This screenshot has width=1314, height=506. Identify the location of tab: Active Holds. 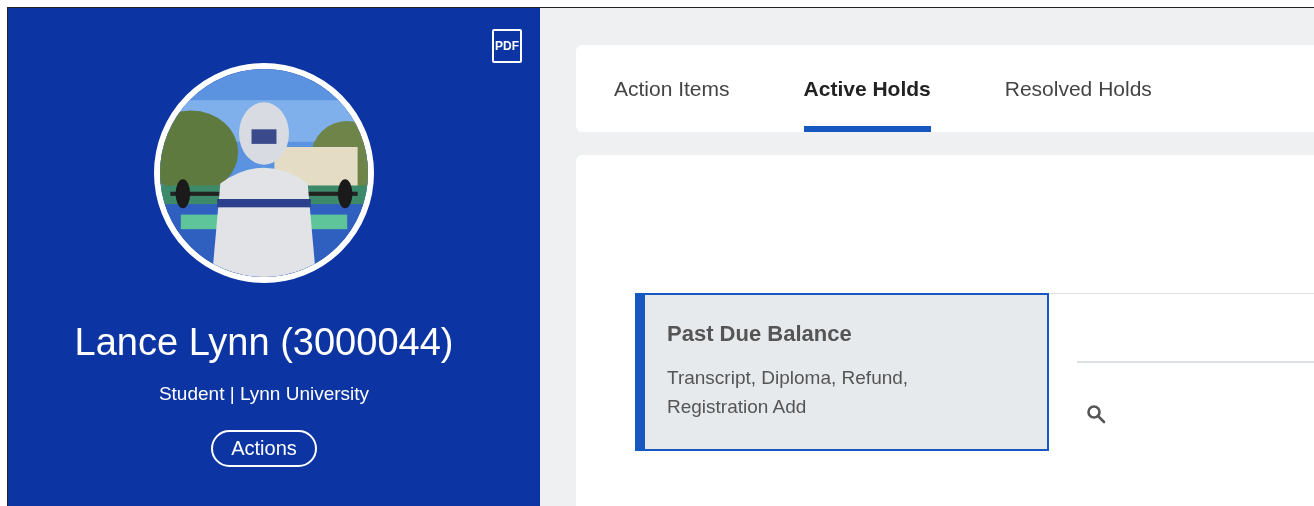
(867, 88).